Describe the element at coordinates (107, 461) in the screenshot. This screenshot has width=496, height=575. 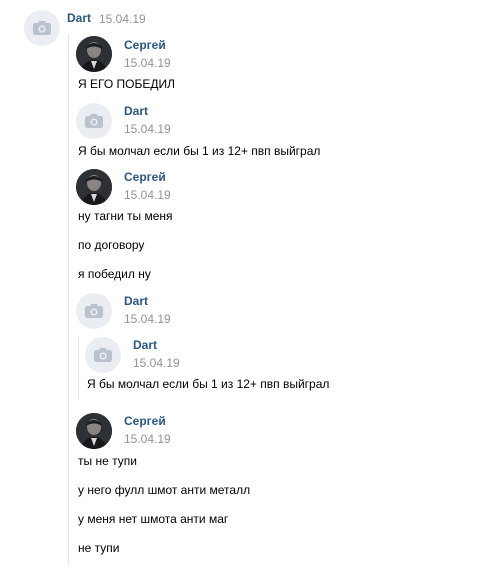
I see `message-text: ты не тупи` at that location.